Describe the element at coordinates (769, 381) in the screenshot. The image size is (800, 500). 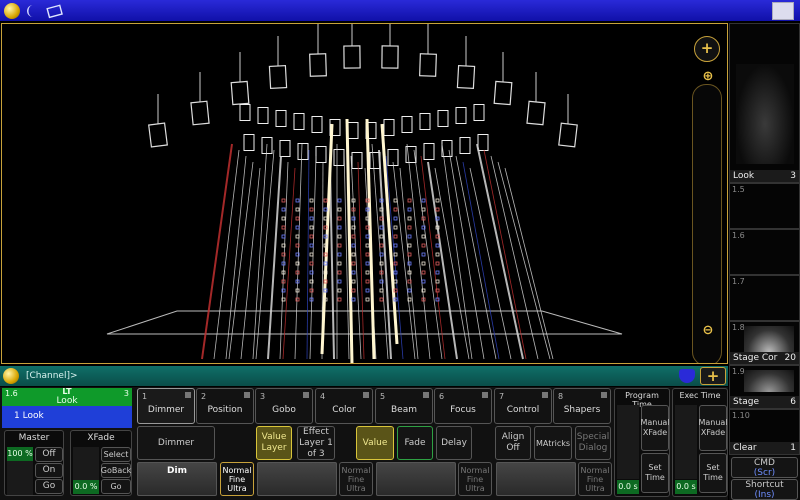
I see `exec-preview` at that location.